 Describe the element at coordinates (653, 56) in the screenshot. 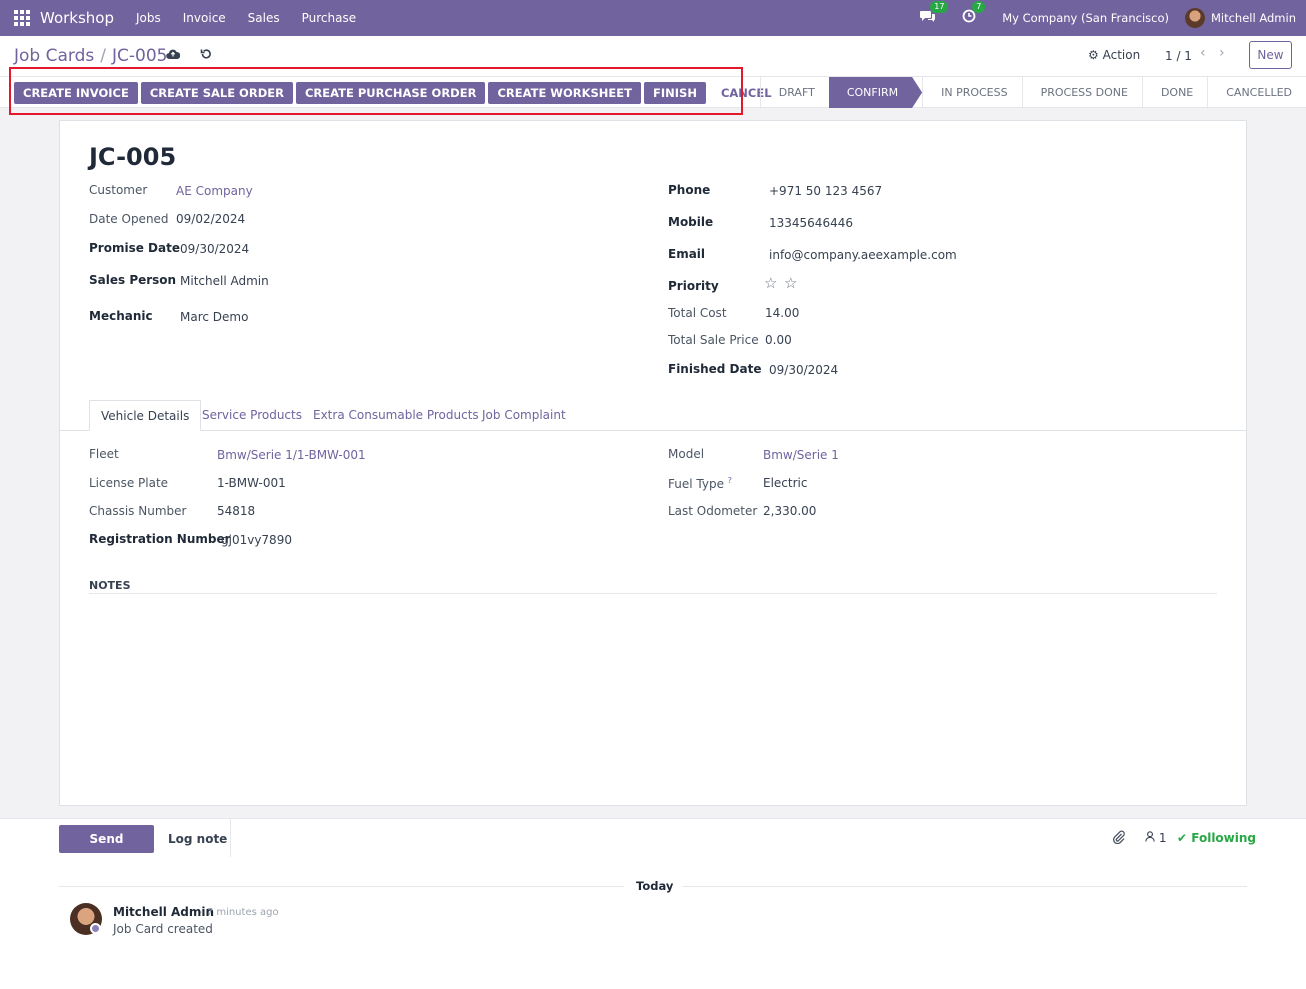

I see `control-panel: Job Cards / JC-005 ⚙ Action 1 / 1 ‹ › New` at that location.